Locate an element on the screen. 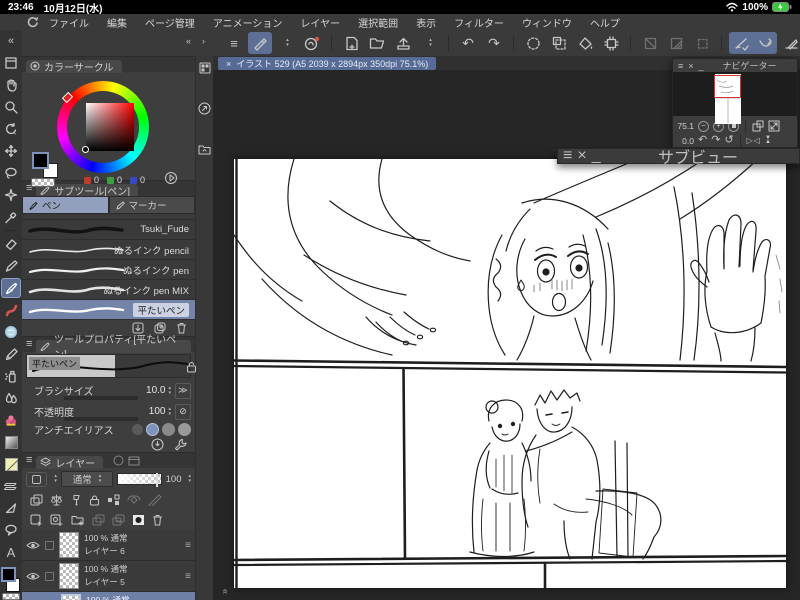  tool-move is located at coordinates (11, 151).